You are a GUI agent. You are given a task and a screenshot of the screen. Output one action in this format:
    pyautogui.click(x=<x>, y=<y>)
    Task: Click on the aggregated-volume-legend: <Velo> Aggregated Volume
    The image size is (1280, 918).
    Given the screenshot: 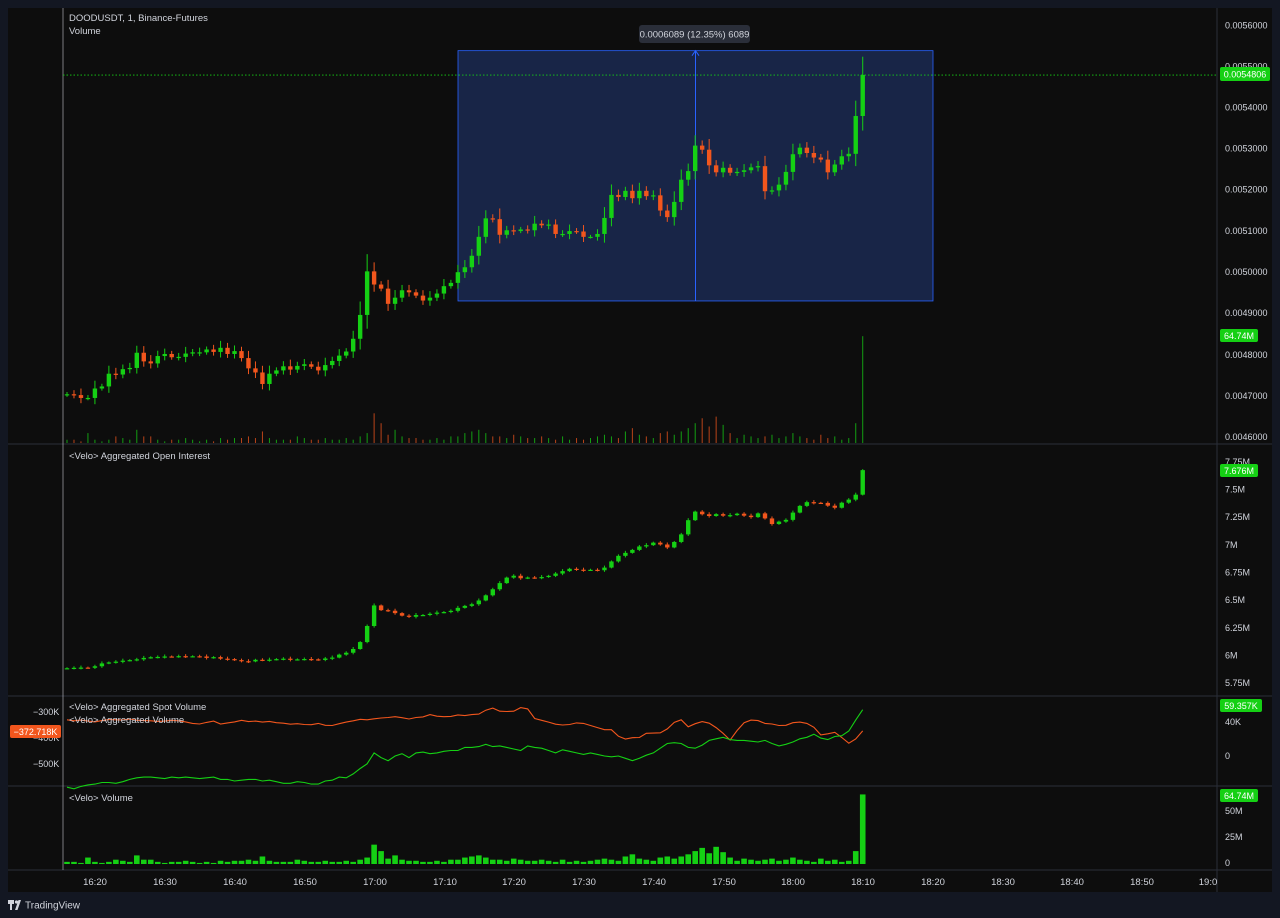 What is the action you would take?
    pyautogui.click(x=126, y=720)
    